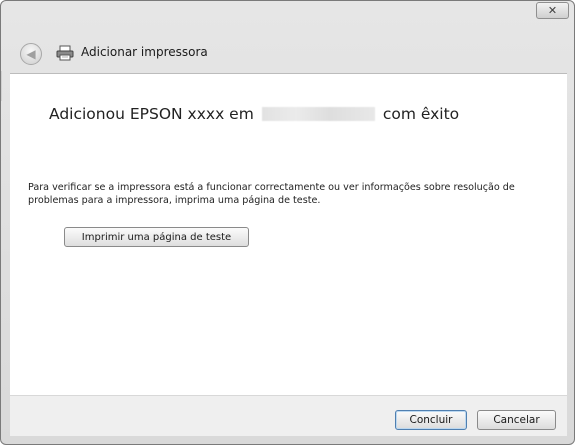  What do you see at coordinates (65, 53) in the screenshot?
I see `printer-icon` at bounding box center [65, 53].